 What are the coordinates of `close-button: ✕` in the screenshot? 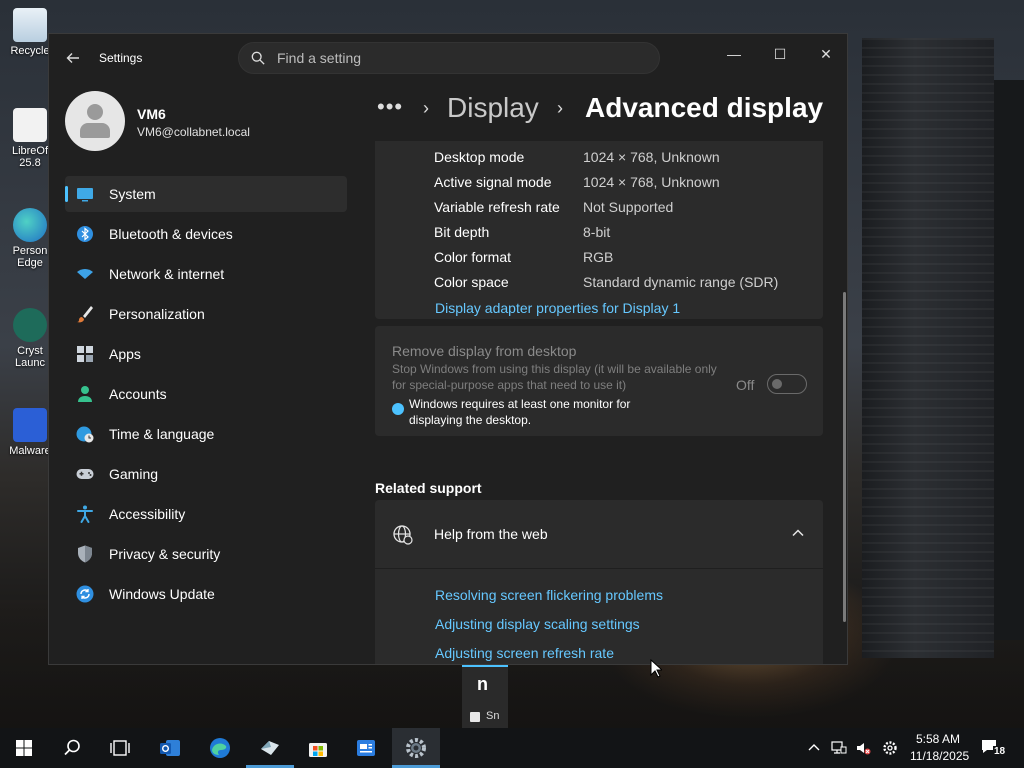 It's located at (825, 54).